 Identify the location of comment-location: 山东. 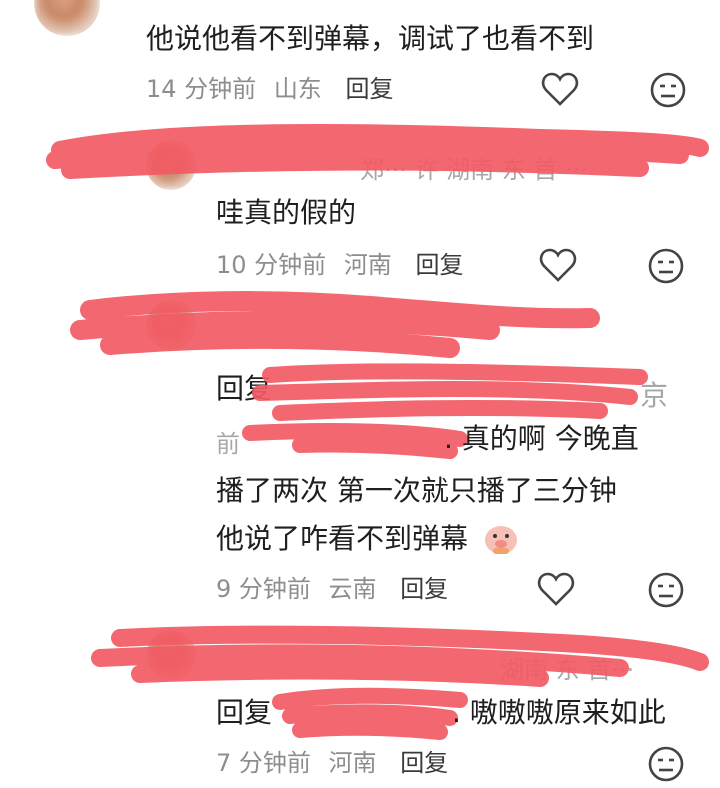
(297, 89).